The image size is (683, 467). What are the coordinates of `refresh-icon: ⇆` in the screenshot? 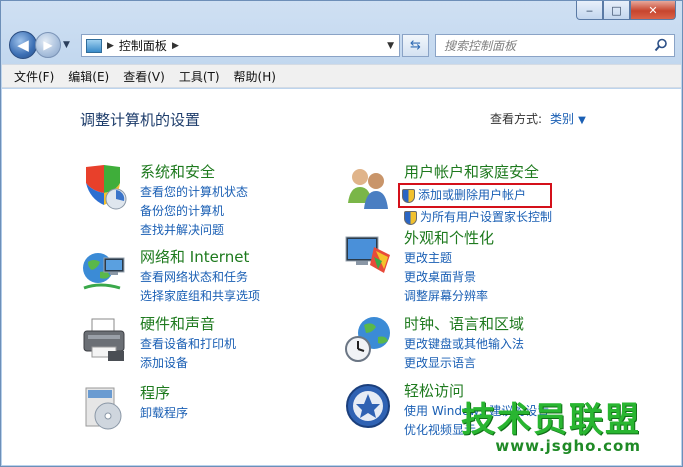 It's located at (415, 45).